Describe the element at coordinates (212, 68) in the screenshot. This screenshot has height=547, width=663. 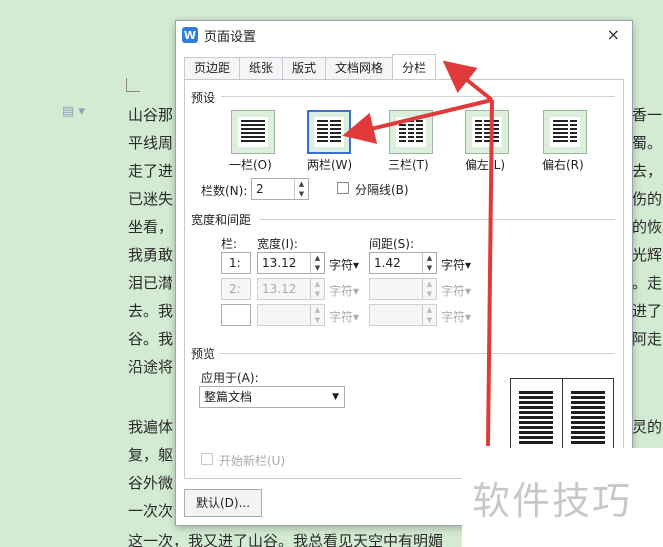
I see `tab-margins: 页边距` at that location.